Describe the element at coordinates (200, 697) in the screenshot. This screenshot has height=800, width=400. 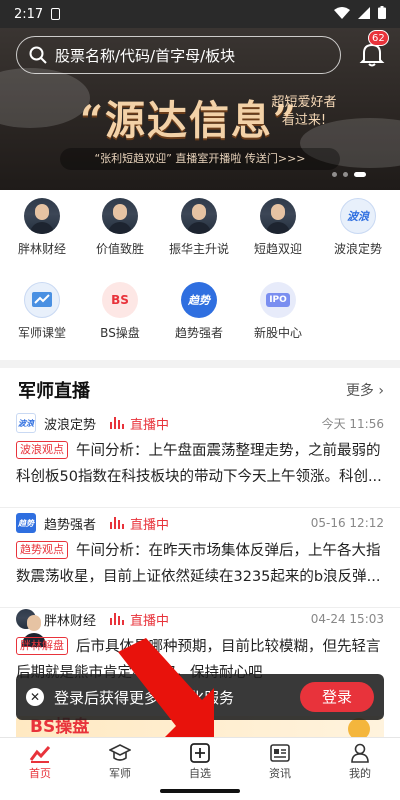
I see `login-toast: ✕ 登录后获得更多个性化服务 登录` at that location.